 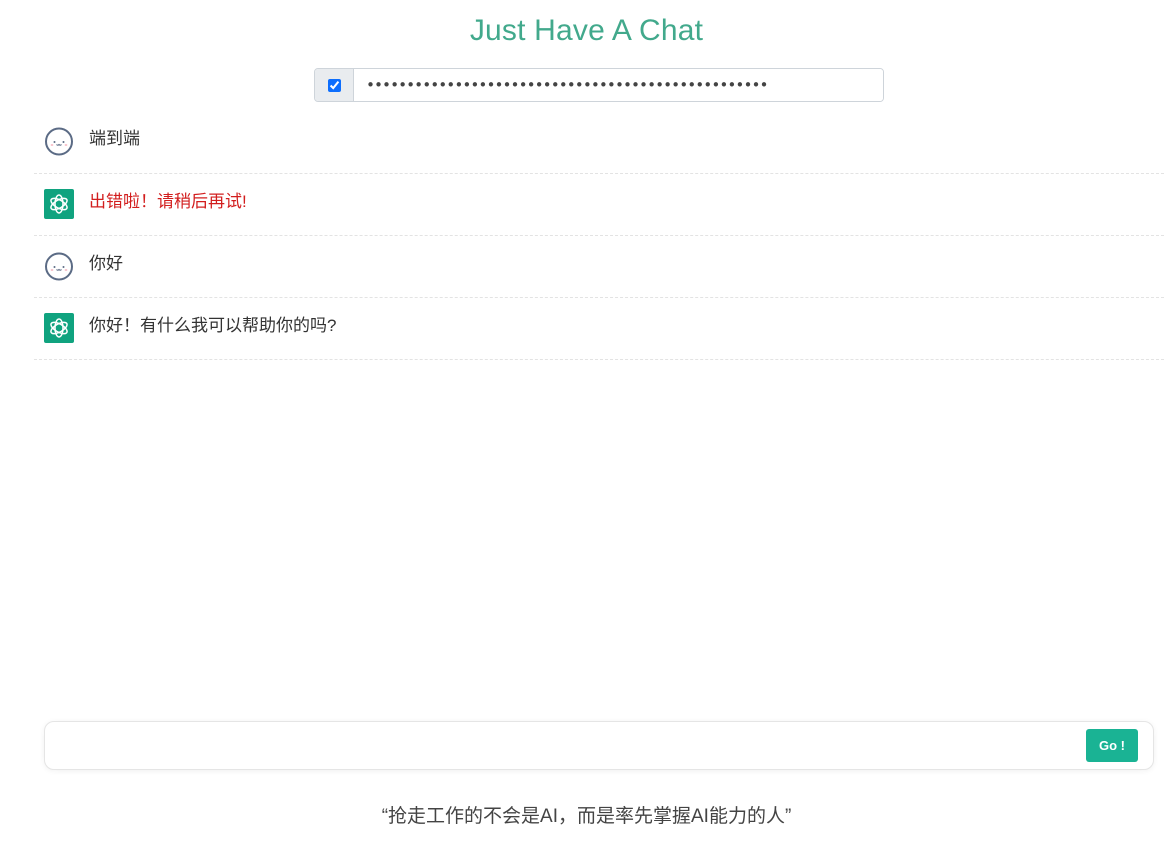 I want to click on message-assistant: 出错啦！请稍后再试!, so click(x=599, y=205).